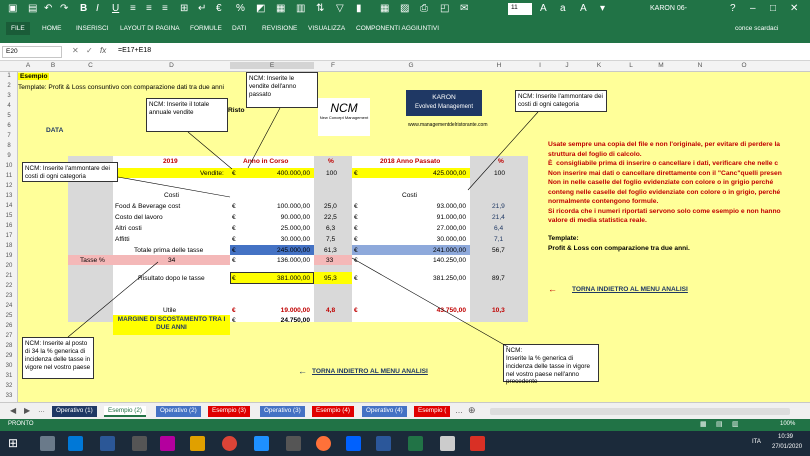  Describe the element at coordinates (384, 8) in the screenshot. I see `table-icon: ▦` at that location.